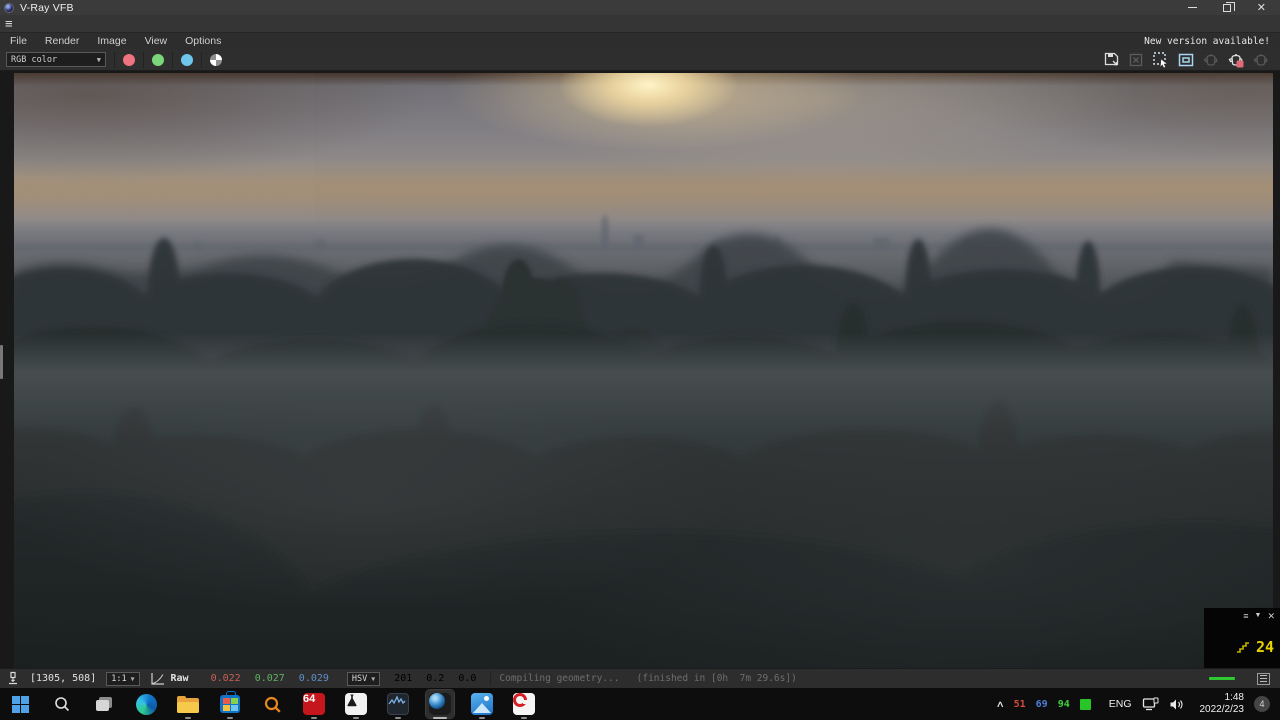  What do you see at coordinates (1120, 704) in the screenshot?
I see `language-indicator: ENG` at bounding box center [1120, 704].